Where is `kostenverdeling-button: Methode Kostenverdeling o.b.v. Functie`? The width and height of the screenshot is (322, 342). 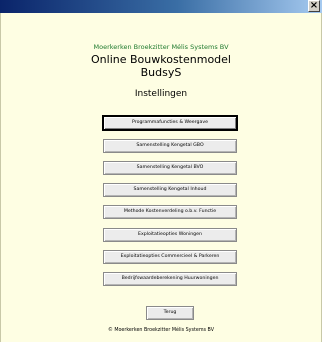
kostenverdeling-button: Methode Kostenverdeling o.b.v. Functie is located at coordinates (170, 212).